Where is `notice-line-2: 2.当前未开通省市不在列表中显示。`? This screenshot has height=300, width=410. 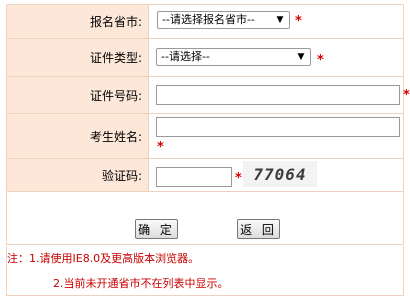 notice-line-2: 2.当前未开通省市不在列表中显示。 is located at coordinates (141, 283).